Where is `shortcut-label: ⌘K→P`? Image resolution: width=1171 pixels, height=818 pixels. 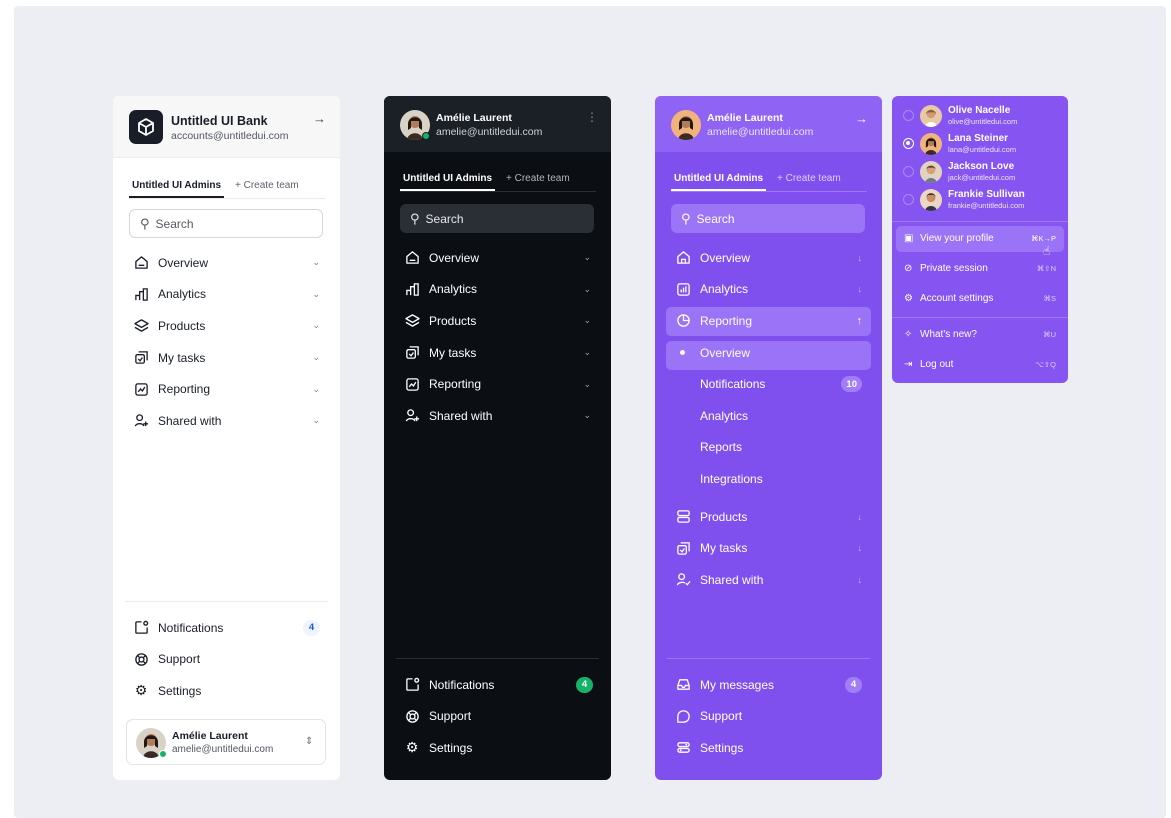 shortcut-label: ⌘K→P is located at coordinates (1043, 238).